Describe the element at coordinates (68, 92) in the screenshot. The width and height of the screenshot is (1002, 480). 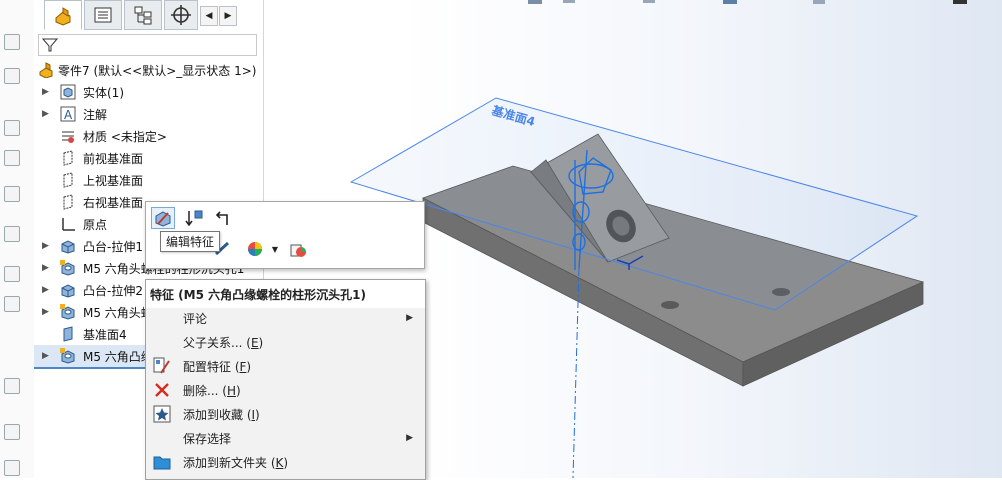
I see `solid-bodies-icon` at that location.